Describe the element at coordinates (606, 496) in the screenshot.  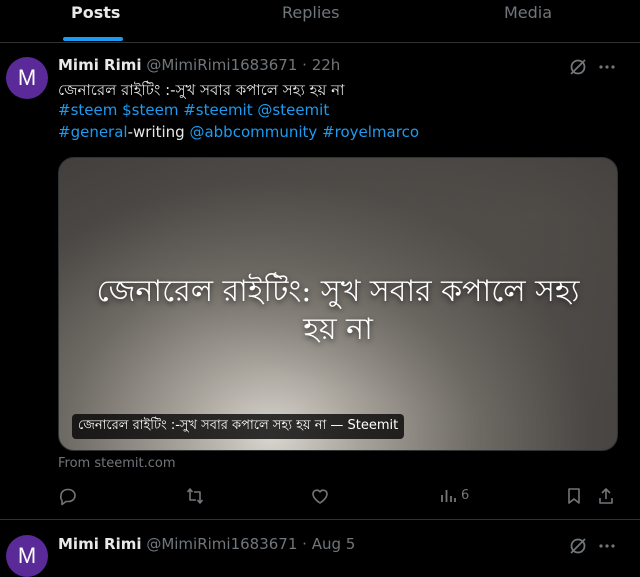
I see `share-icon` at that location.